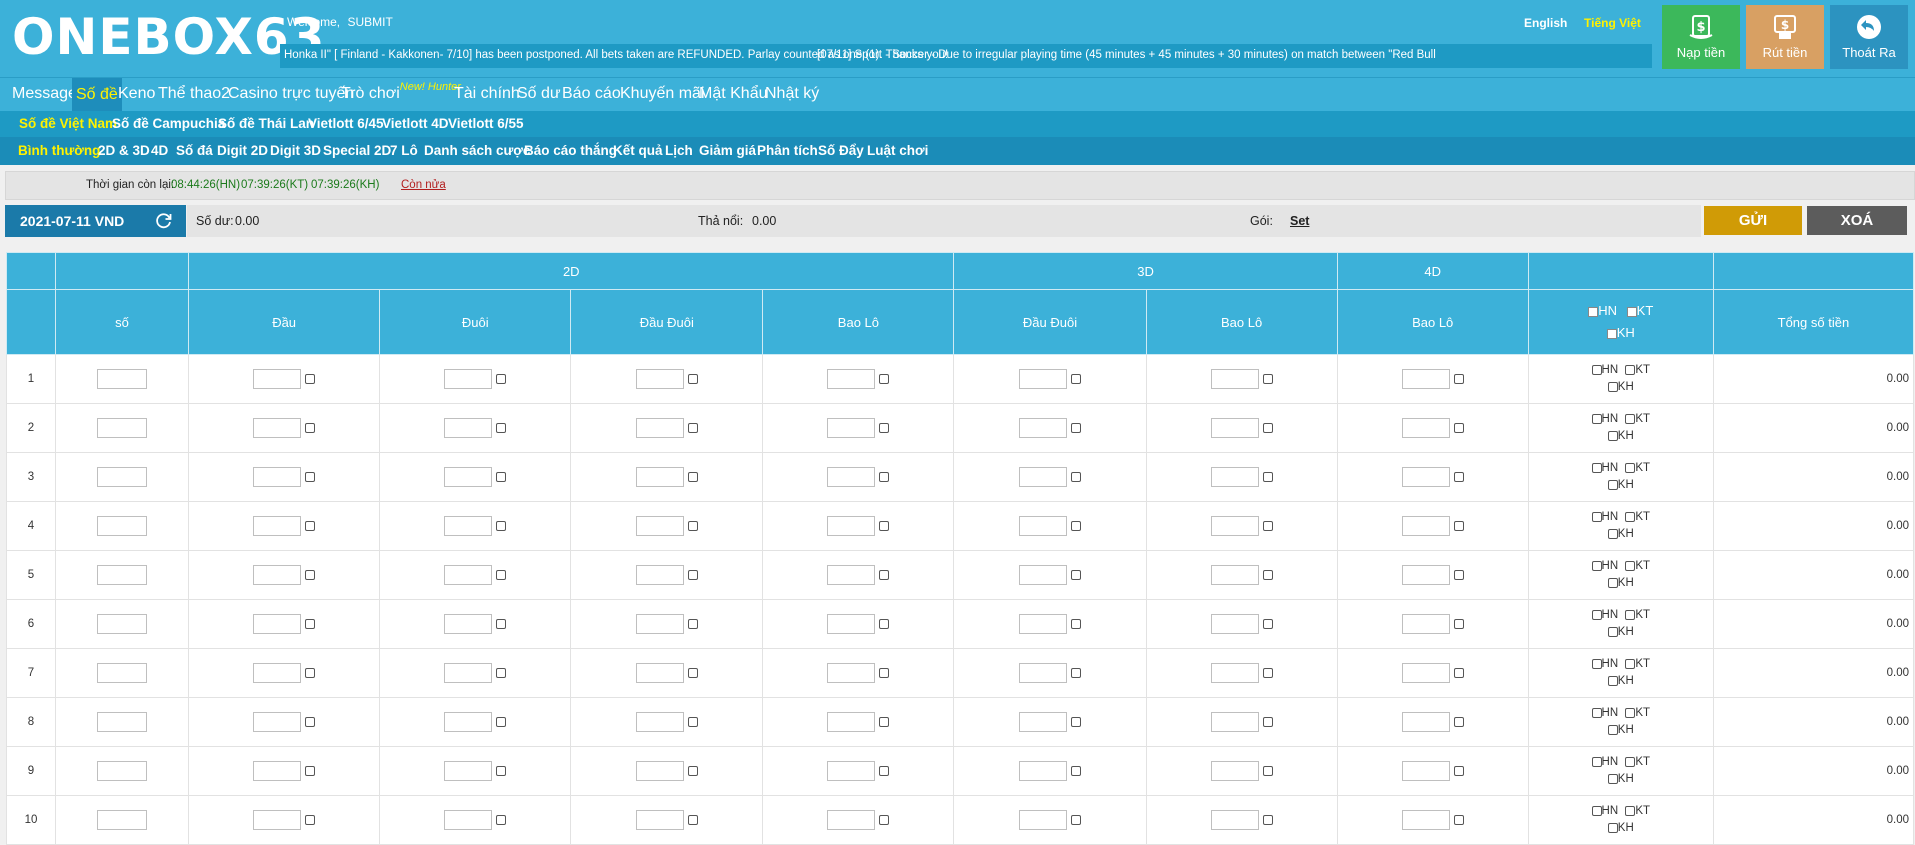 This screenshot has width=1915, height=845. I want to click on subnav-digit-3d: Digit 3D, so click(295, 150).